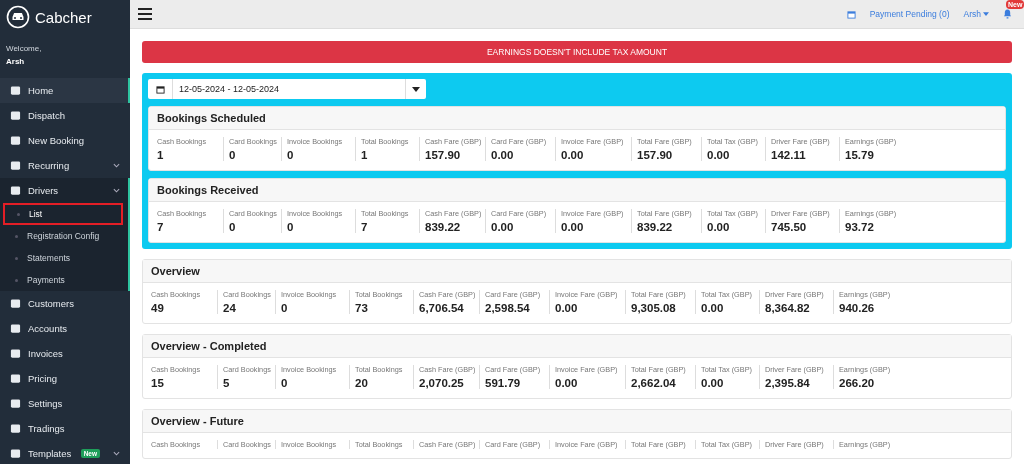 Image resolution: width=1024 pixels, height=464 pixels. Describe the element at coordinates (654, 308) in the screenshot. I see `stat-value: 9,305.08` at that location.